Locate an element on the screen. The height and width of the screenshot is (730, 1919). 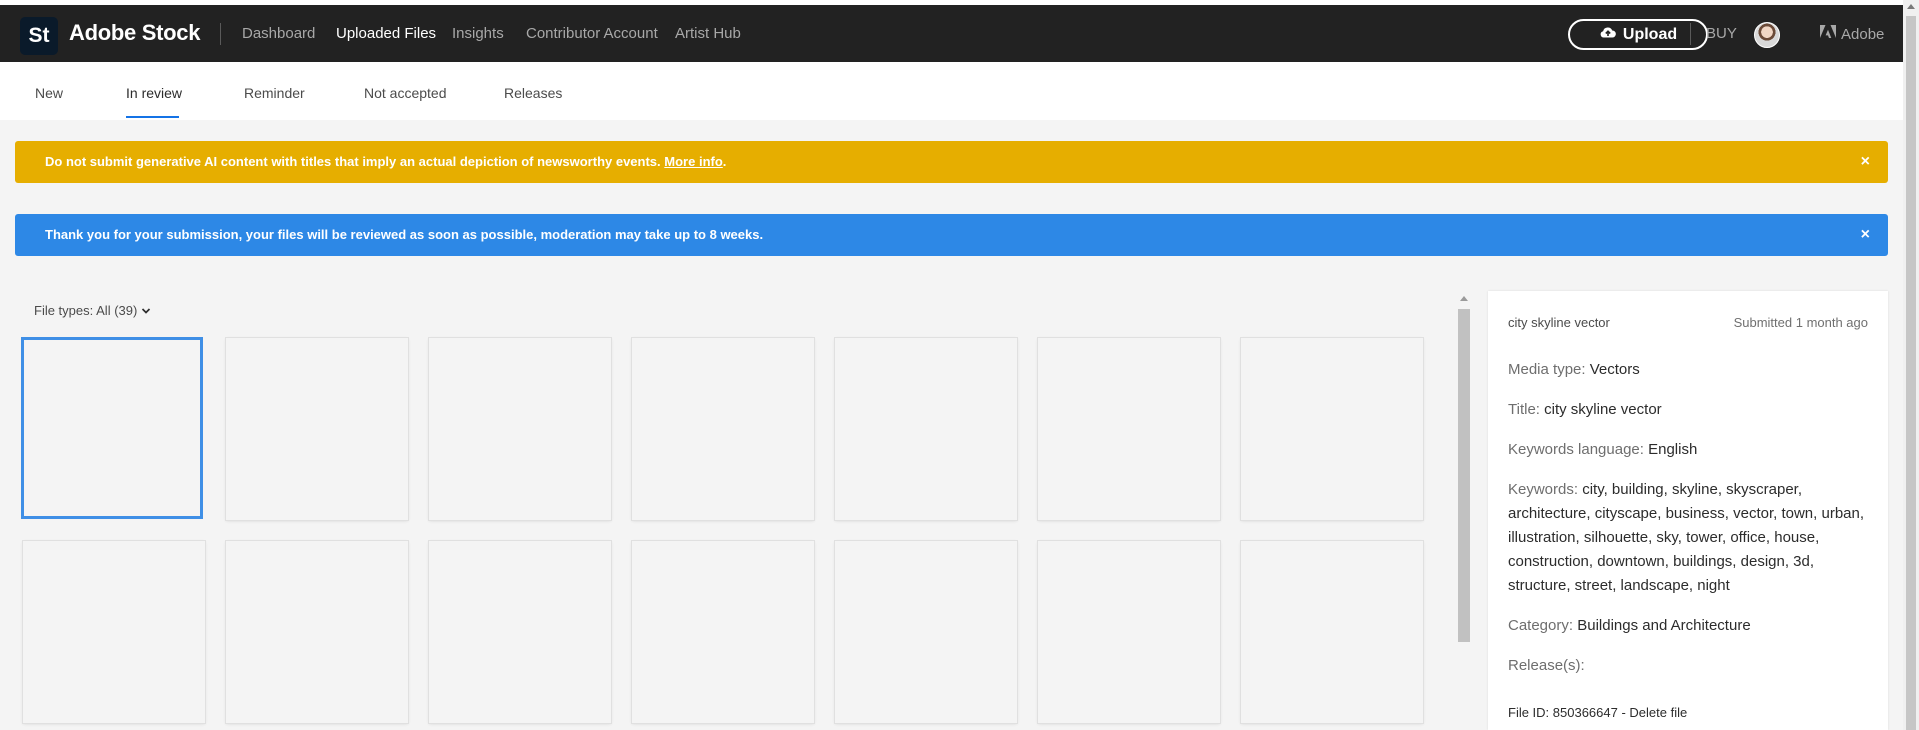
media-type-value: Vectors is located at coordinates (1614, 369).